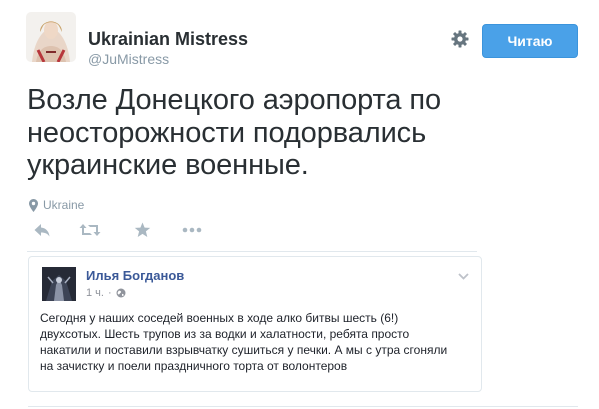  I want to click on divider, so click(252, 251).